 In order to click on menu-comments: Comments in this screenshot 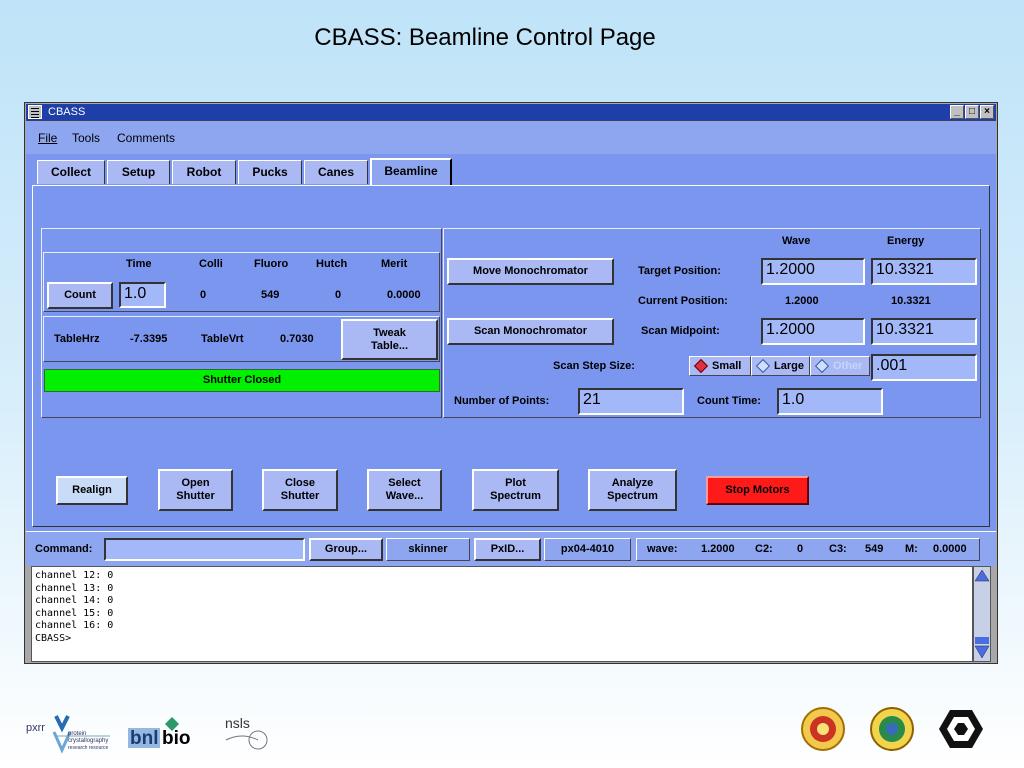, I will do `click(146, 138)`.